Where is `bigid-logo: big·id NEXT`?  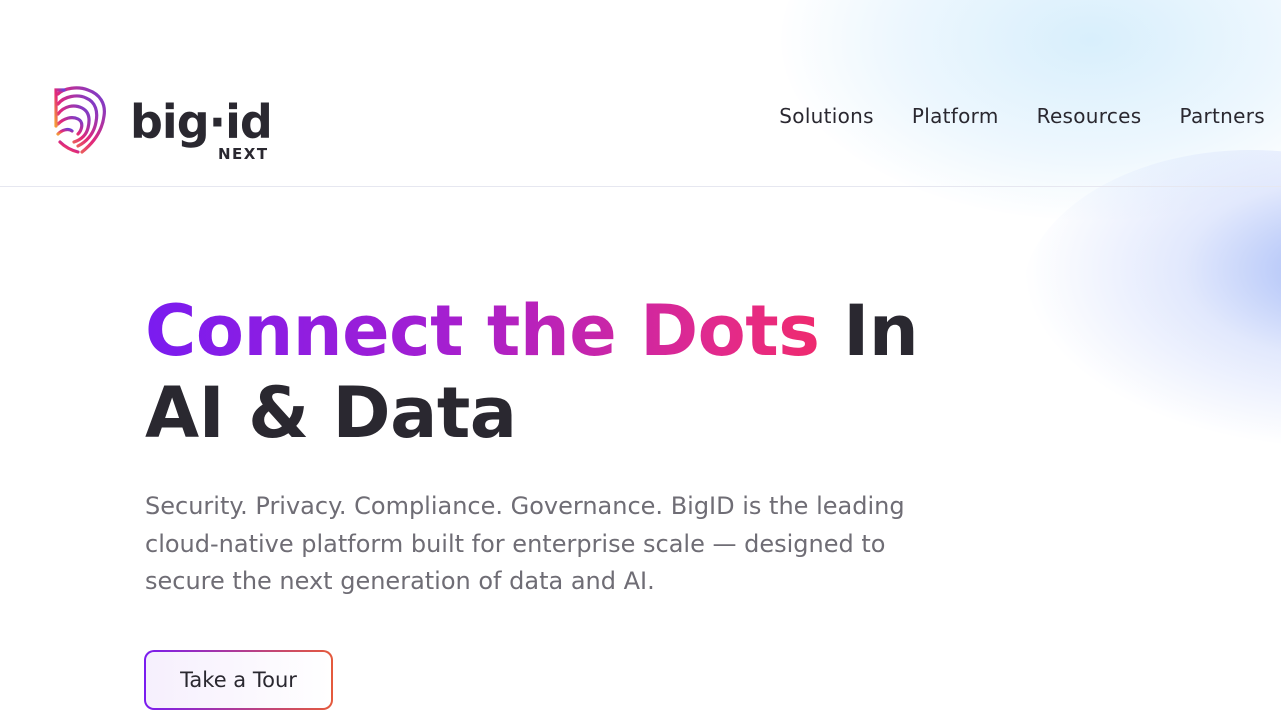
bigid-logo: big·id NEXT is located at coordinates (170, 126).